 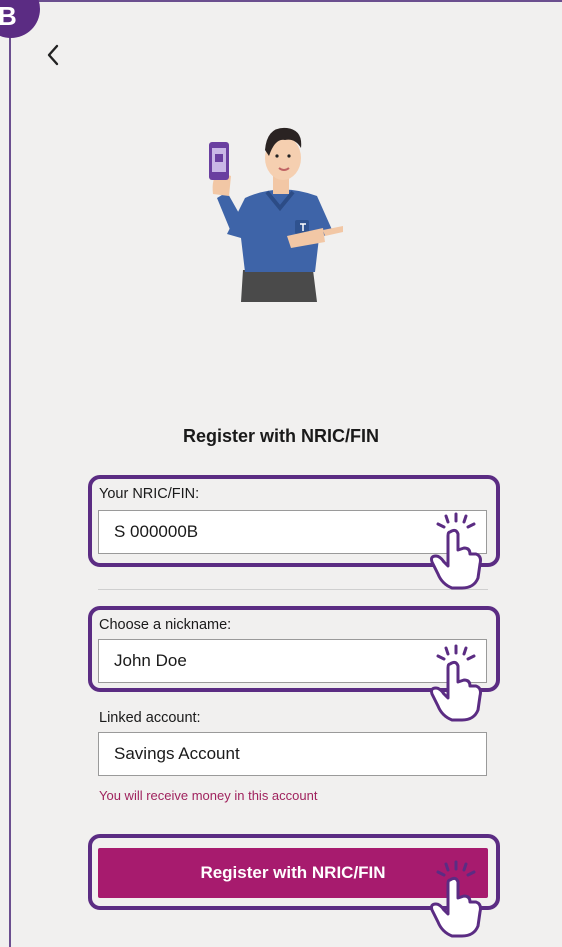 What do you see at coordinates (280, 436) in the screenshot?
I see `page-title: Register with NRIC/FIN` at bounding box center [280, 436].